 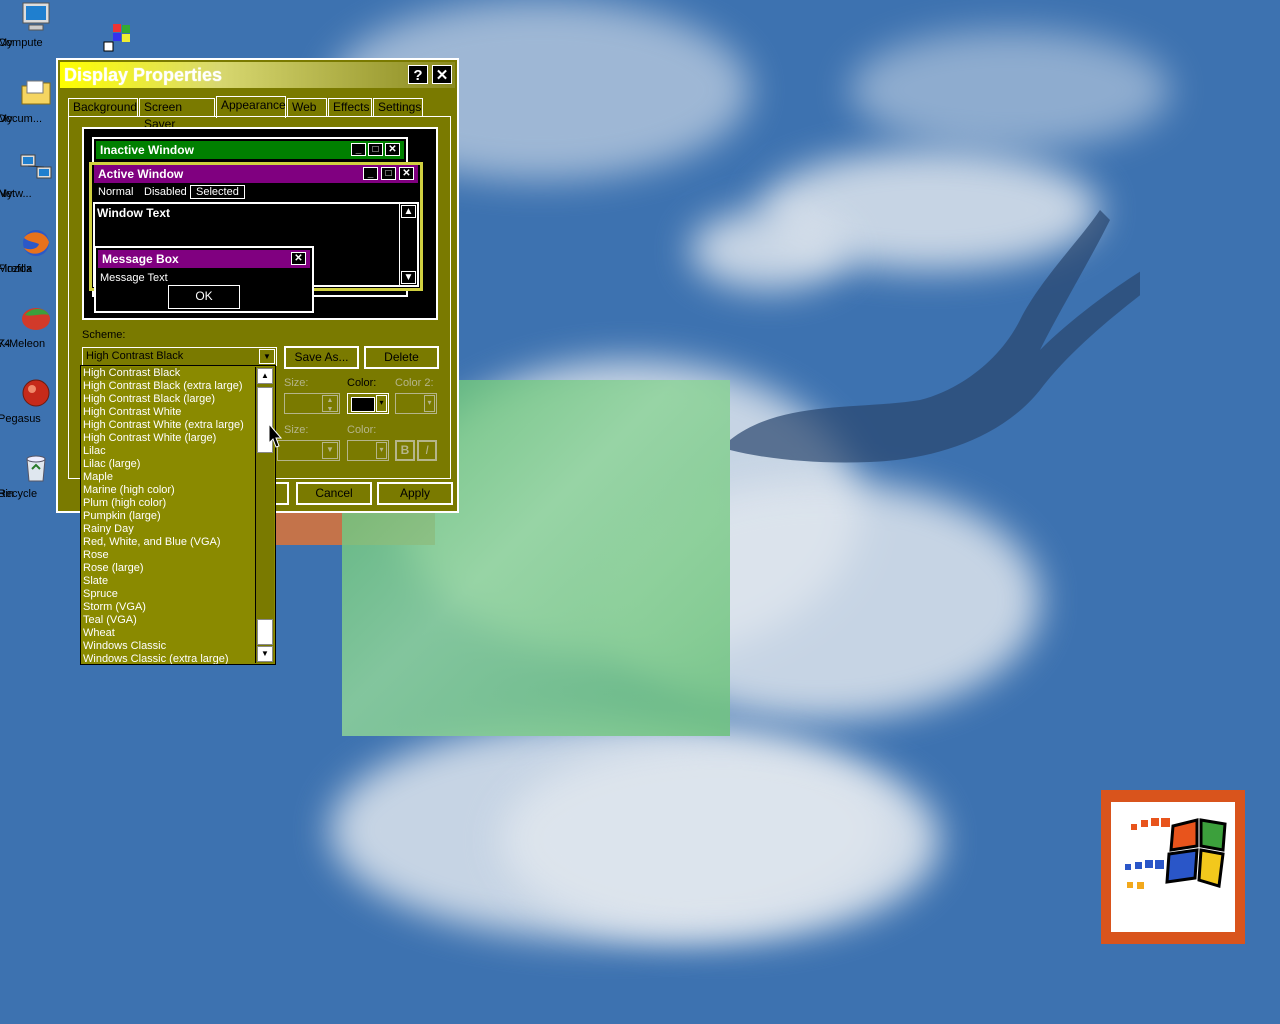 What do you see at coordinates (165, 192) in the screenshot?
I see `menu-disabled: Disabled` at bounding box center [165, 192].